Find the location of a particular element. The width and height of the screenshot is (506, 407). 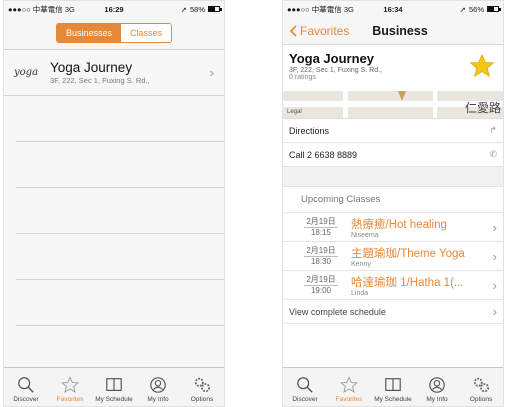

class-time: 18:30 is located at coordinates (321, 261).